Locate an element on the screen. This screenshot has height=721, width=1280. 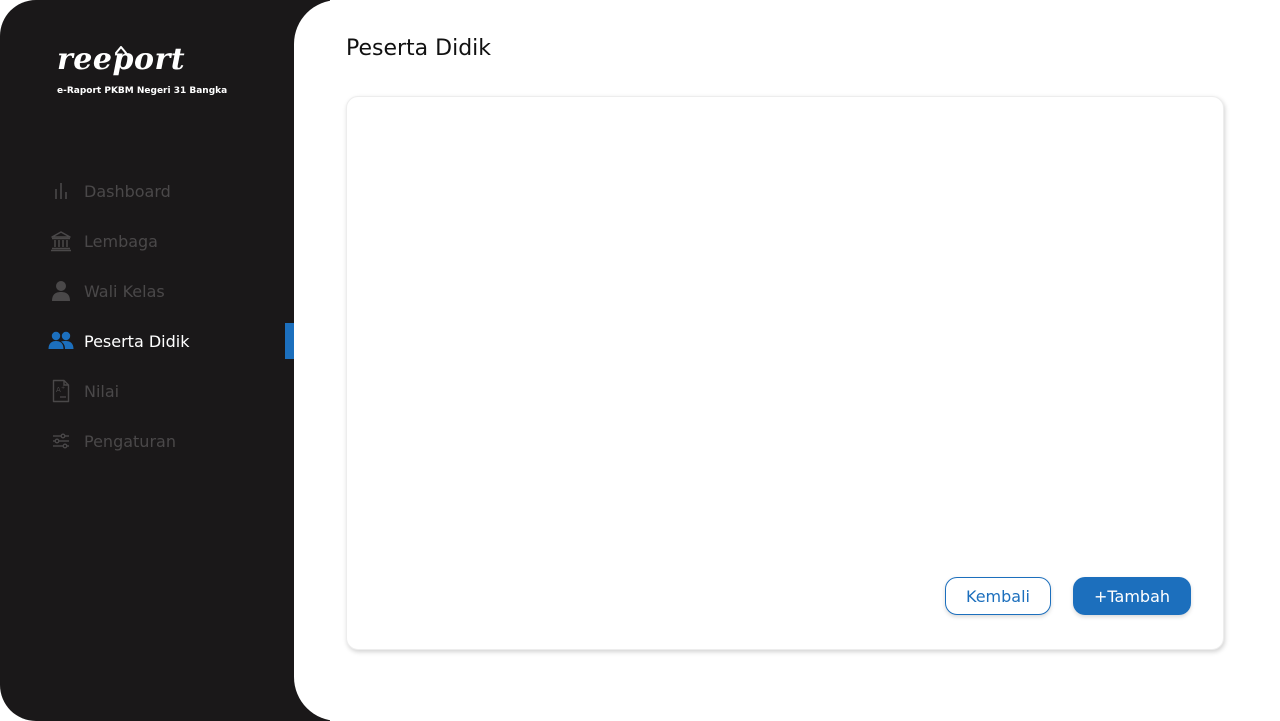
add-button: +Tambah is located at coordinates (1132, 596).